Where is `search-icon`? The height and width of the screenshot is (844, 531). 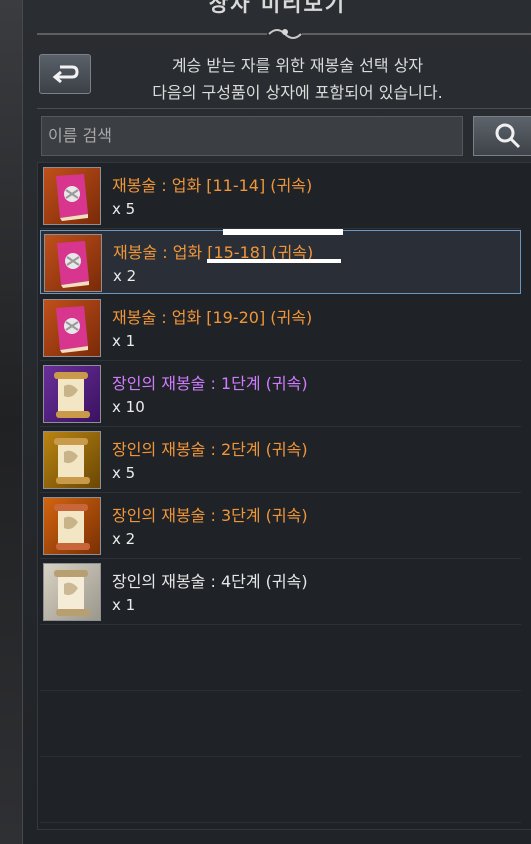
search-icon is located at coordinates (508, 136).